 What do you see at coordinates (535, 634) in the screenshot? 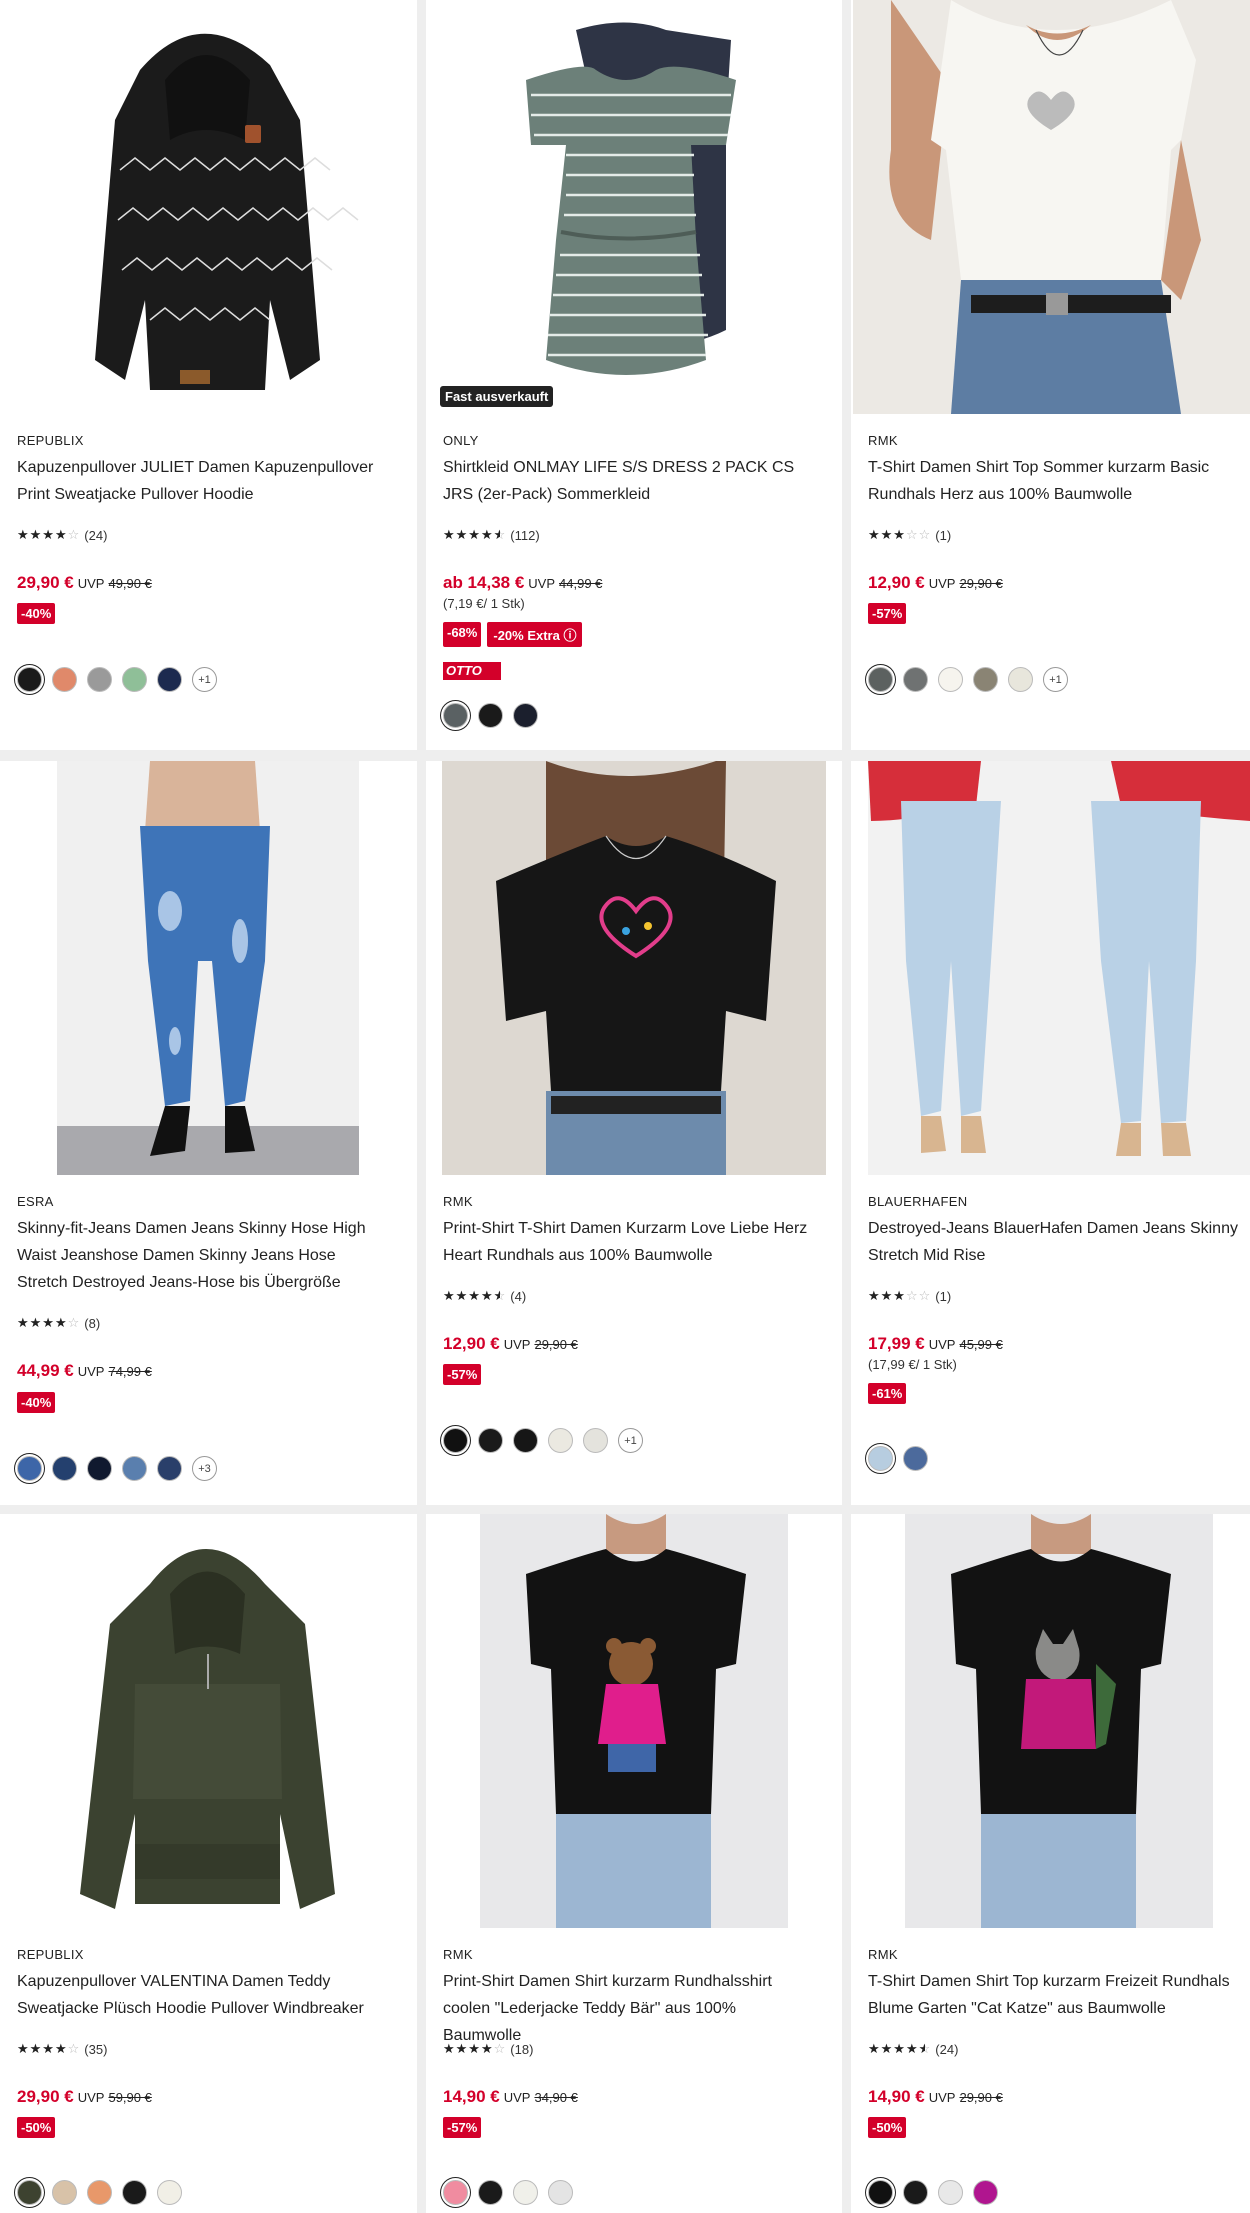
I see `extra-discount-badge: -20% Extra ⓘ` at bounding box center [535, 634].